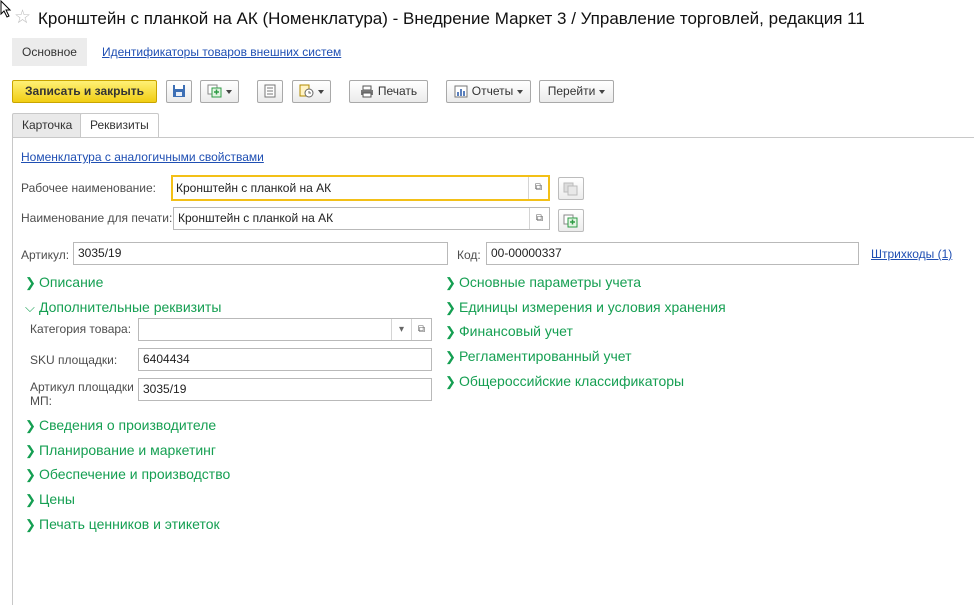  I want to click on group-finance-label: Финансовый учет, so click(516, 331).